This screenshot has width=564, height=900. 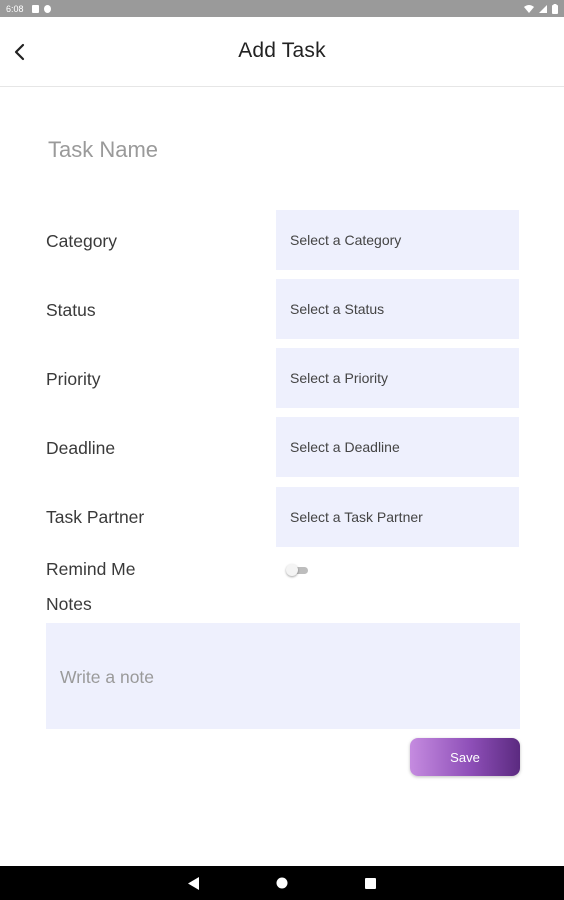 I want to click on battery-icon, so click(x=555, y=8).